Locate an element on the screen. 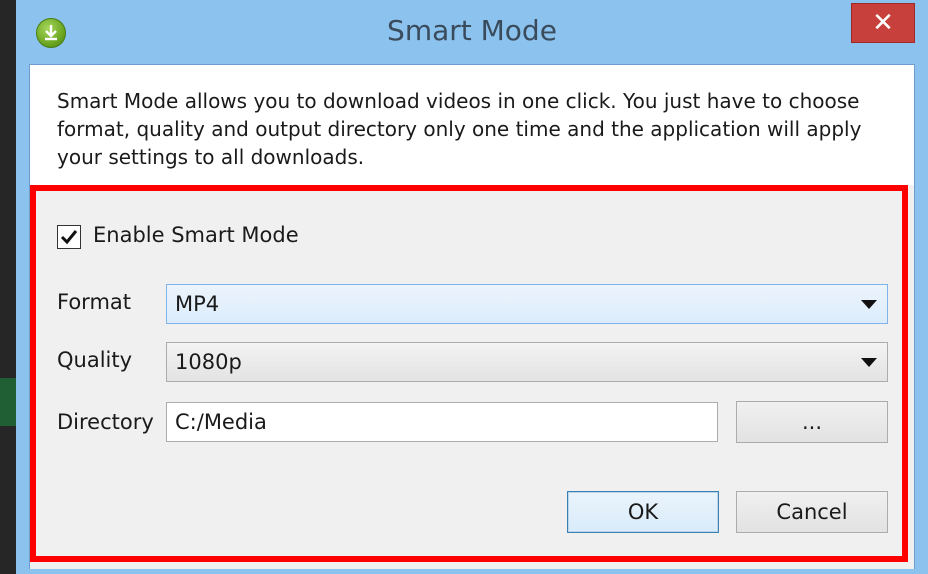 This screenshot has width=928, height=574. enable-smart-mode-label: Enable Smart Mode is located at coordinates (196, 235).